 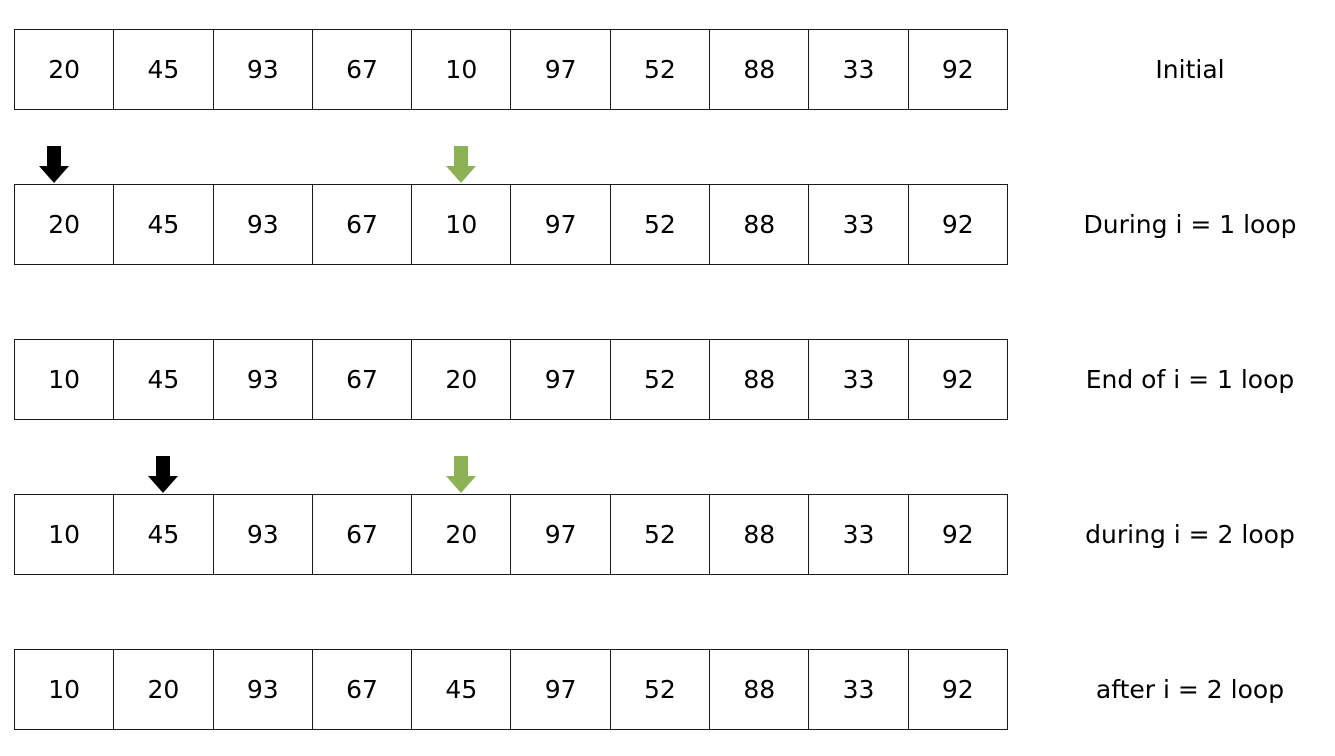 What do you see at coordinates (1190, 689) in the screenshot?
I see `row-label: after i = 2 loop` at bounding box center [1190, 689].